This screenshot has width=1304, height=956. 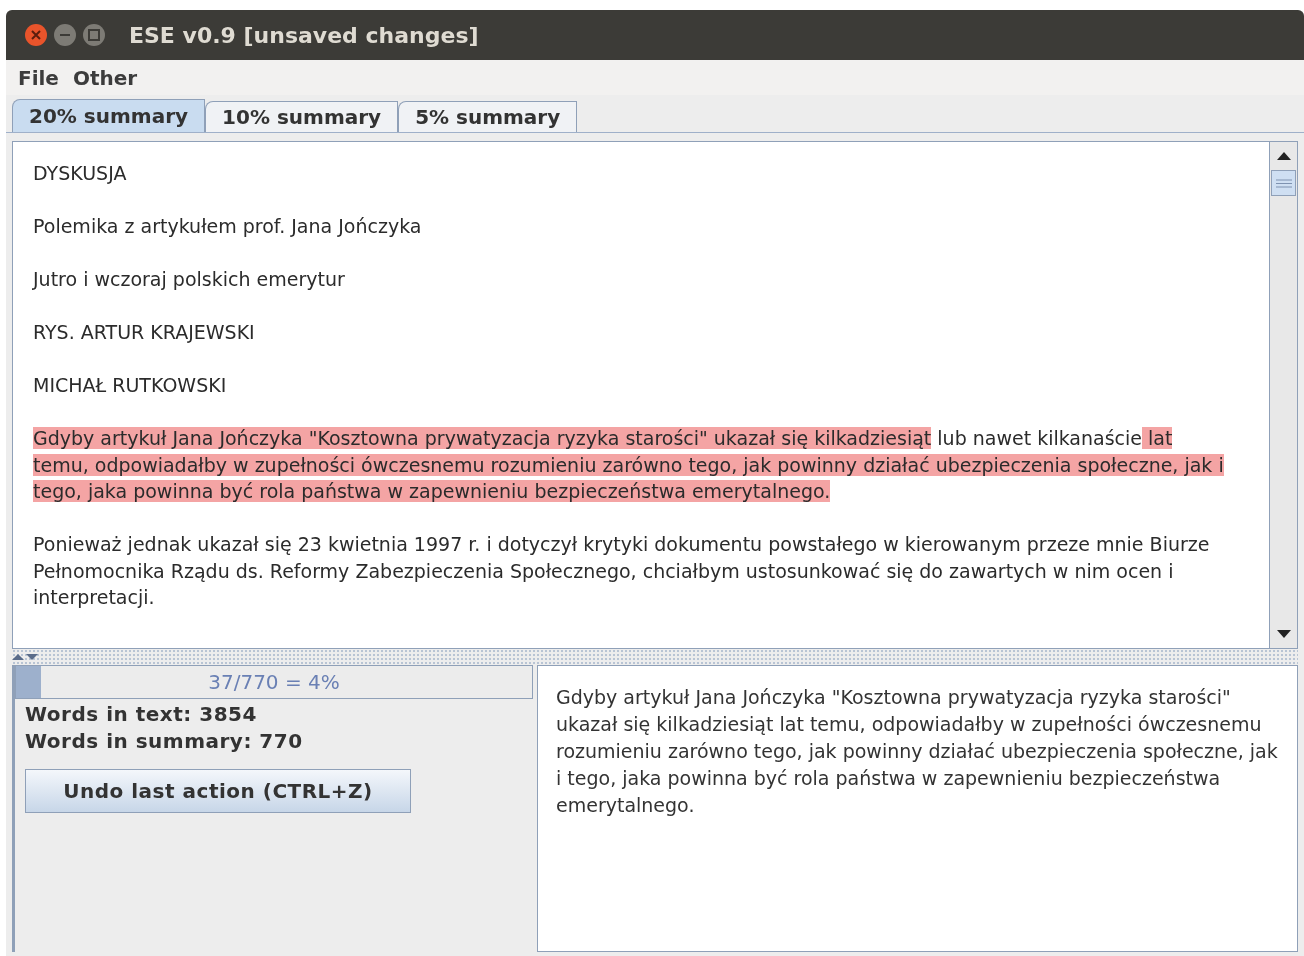 I want to click on maximize-icon, so click(x=94, y=35).